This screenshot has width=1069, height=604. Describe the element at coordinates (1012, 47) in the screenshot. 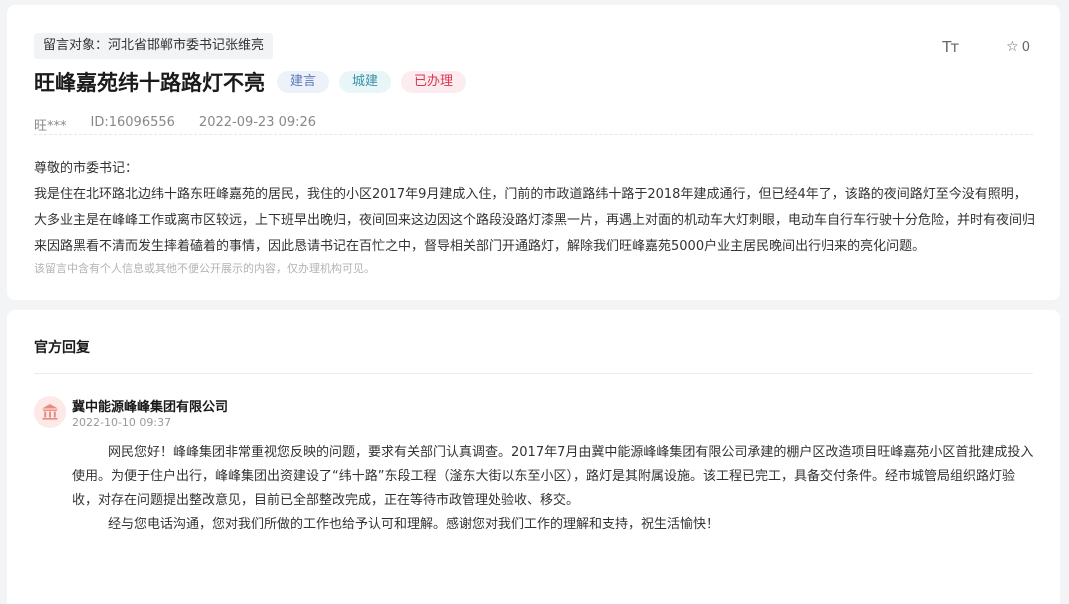

I see `star-icon: ☆` at that location.